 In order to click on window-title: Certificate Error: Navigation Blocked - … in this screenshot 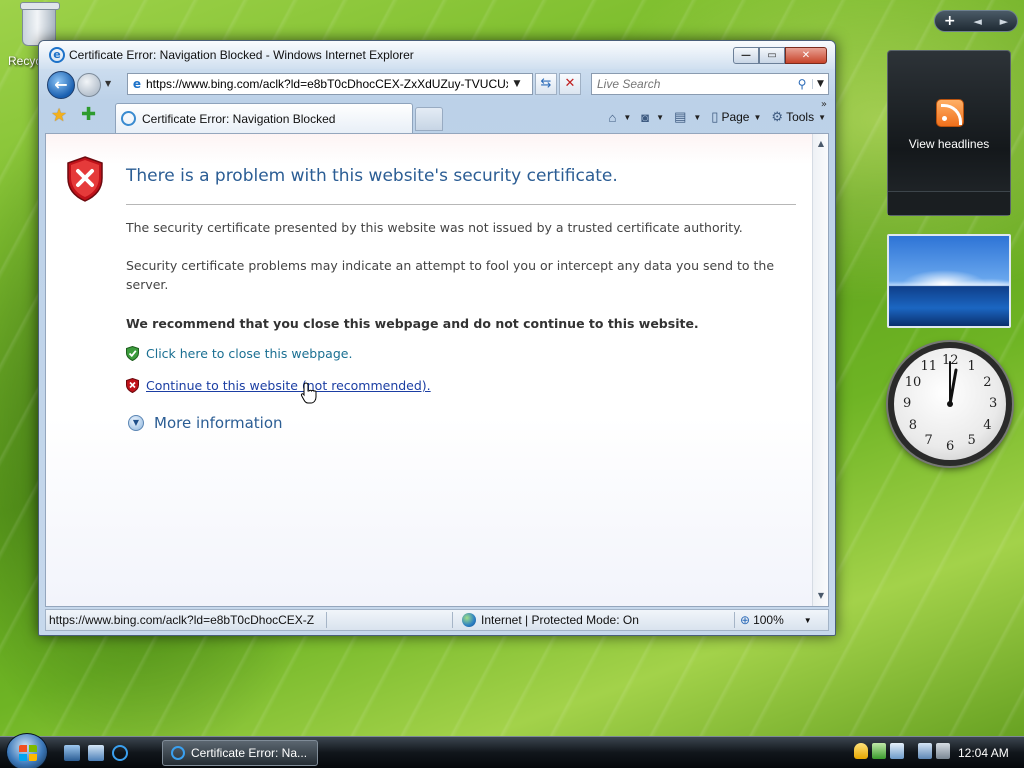, I will do `click(241, 55)`.